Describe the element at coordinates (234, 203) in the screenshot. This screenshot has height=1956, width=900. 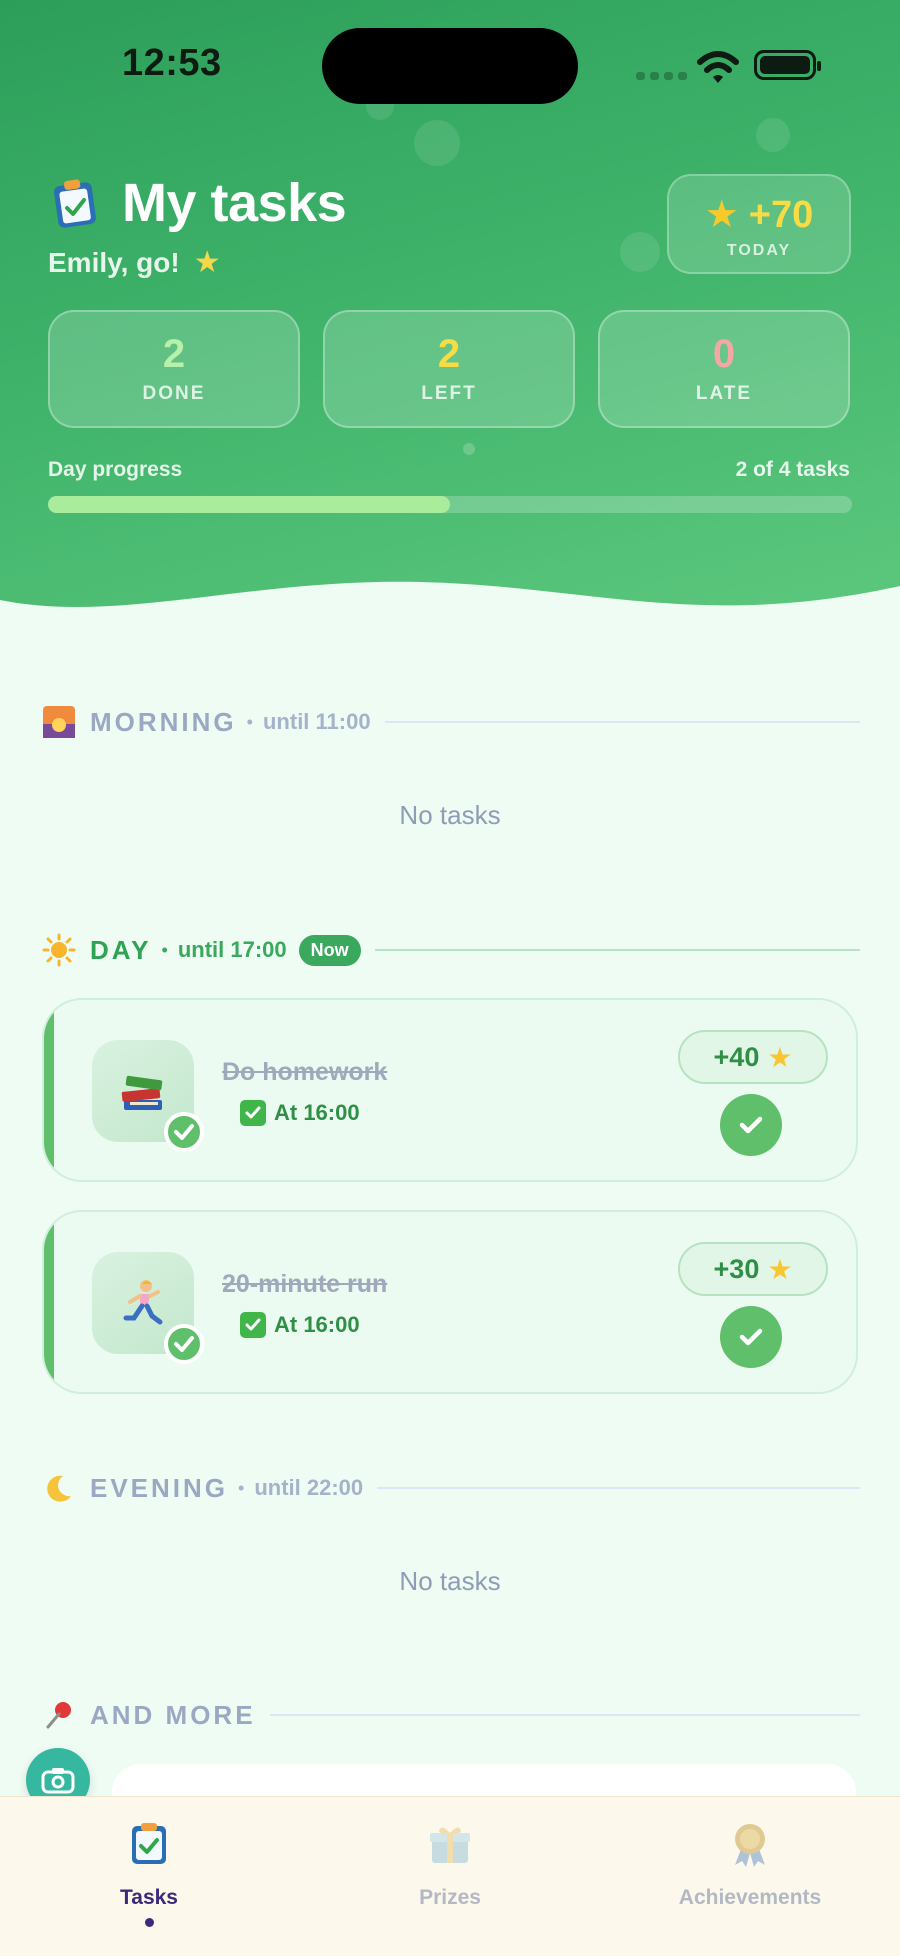
I see `page-title: My tasks` at that location.